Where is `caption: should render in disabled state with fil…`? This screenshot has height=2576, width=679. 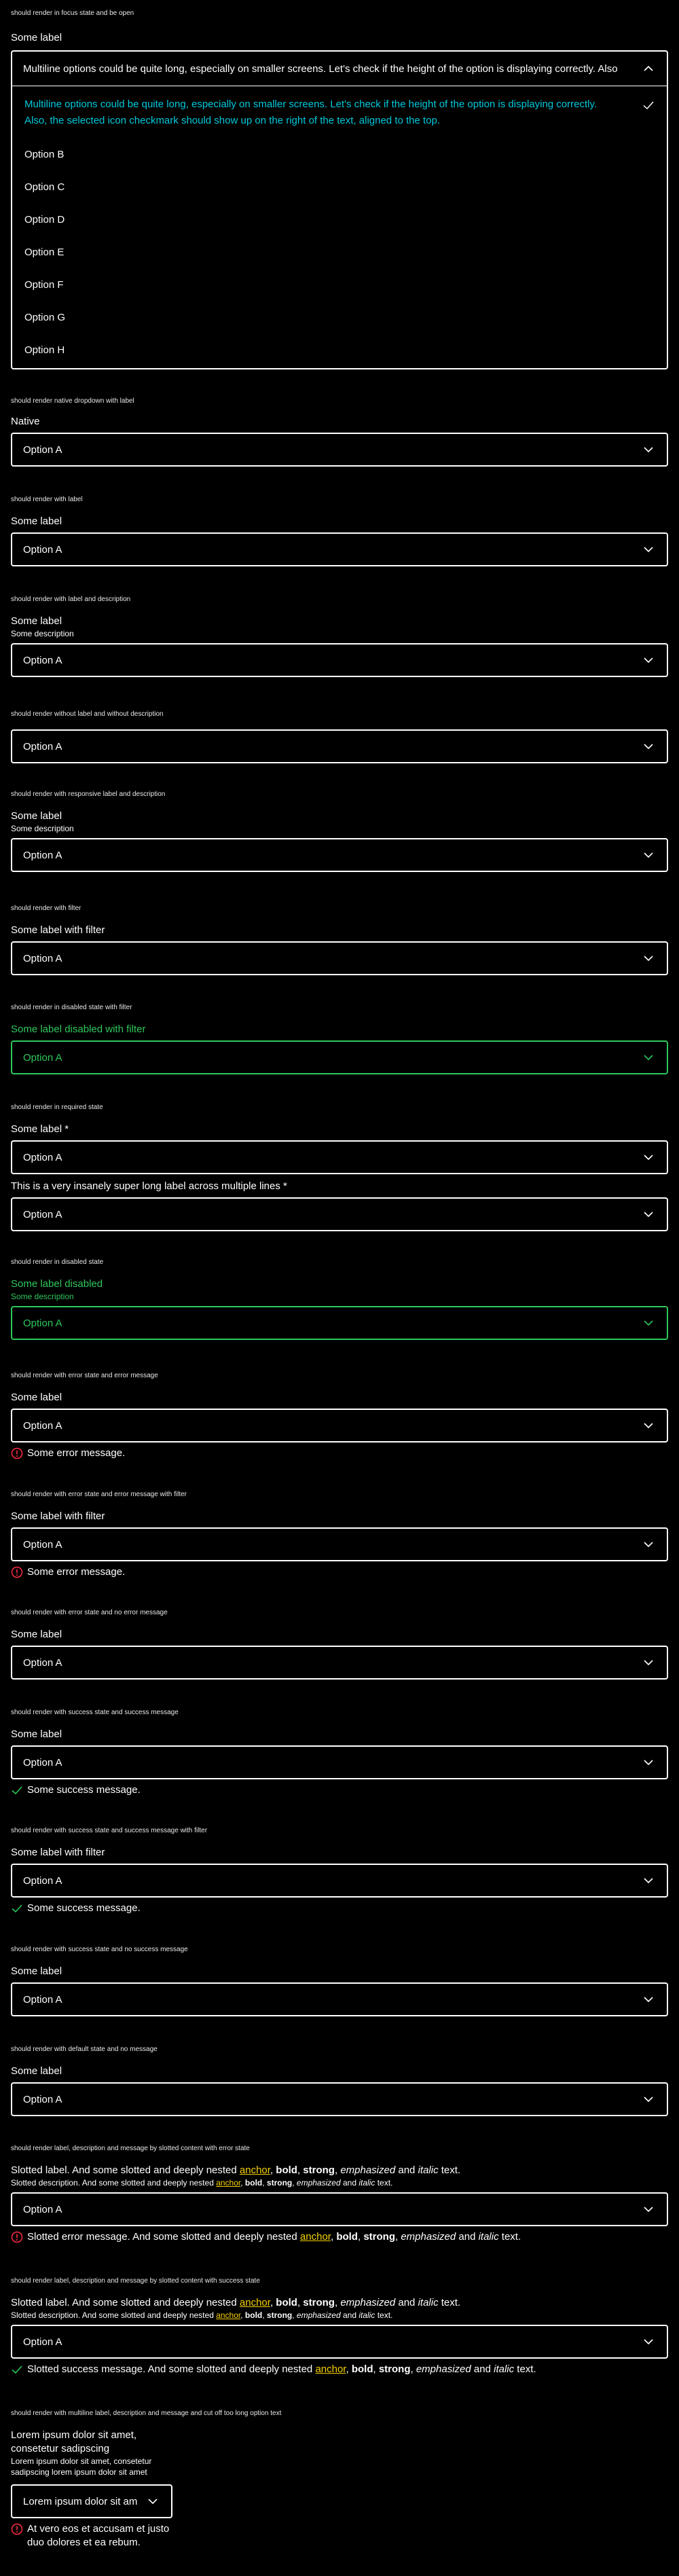
caption: should render in disabled state with fil… is located at coordinates (72, 1007).